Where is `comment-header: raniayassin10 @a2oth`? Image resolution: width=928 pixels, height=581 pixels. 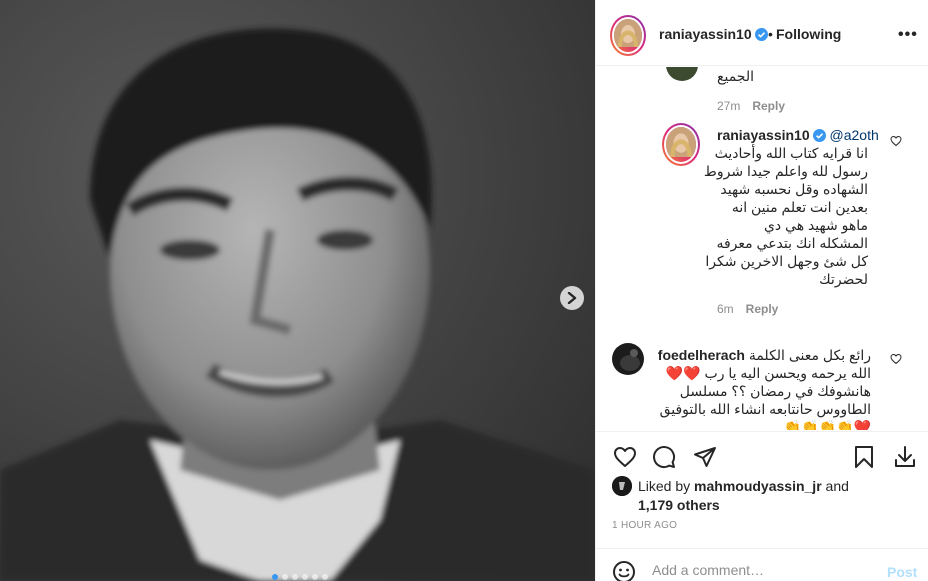 comment-header: raniayassin10 @a2oth is located at coordinates (798, 135).